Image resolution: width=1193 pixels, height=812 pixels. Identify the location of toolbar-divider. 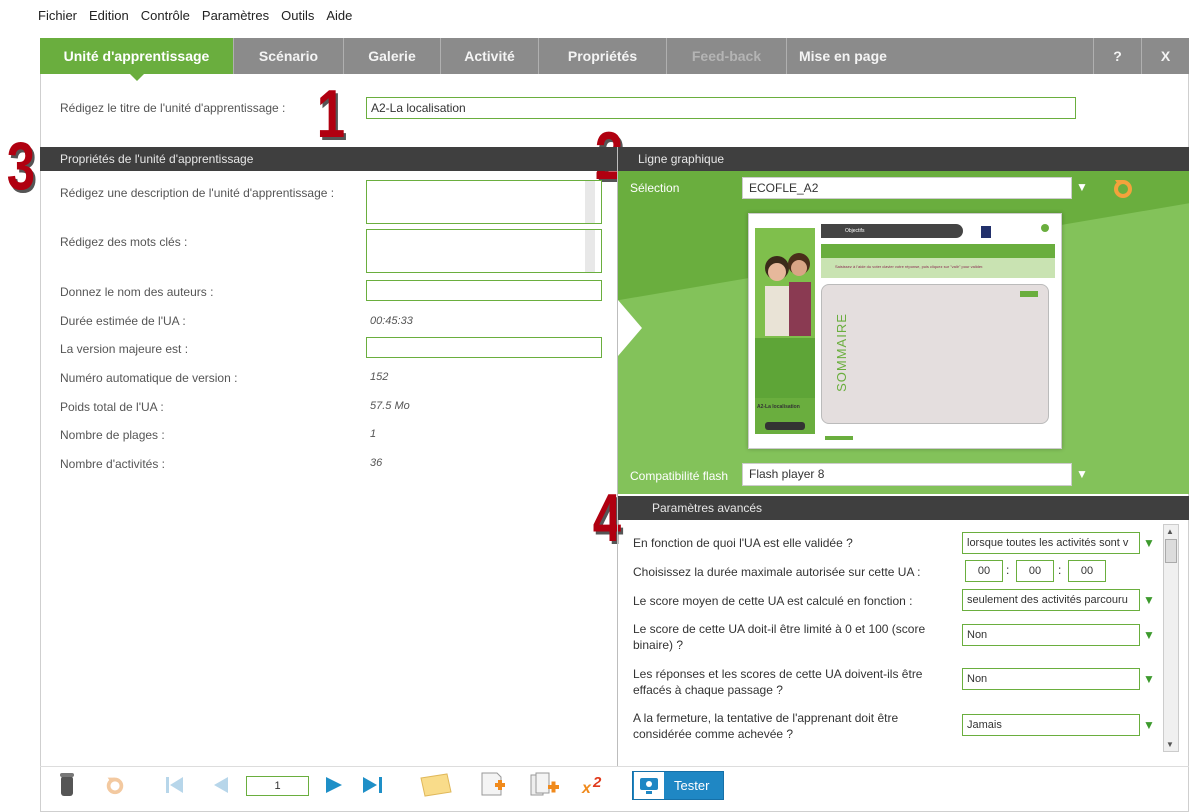
(614, 766).